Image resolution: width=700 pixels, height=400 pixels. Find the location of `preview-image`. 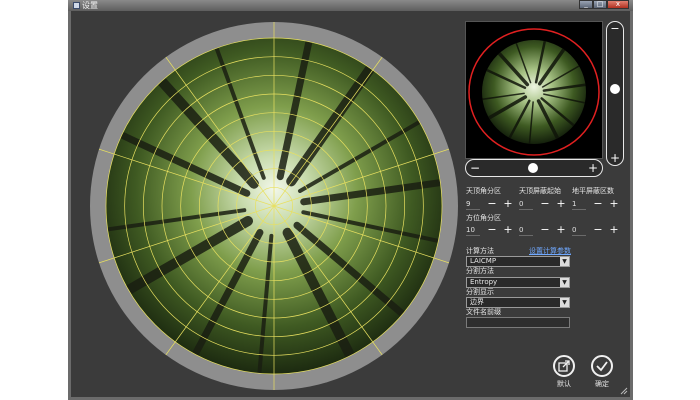

preview-image is located at coordinates (534, 92).